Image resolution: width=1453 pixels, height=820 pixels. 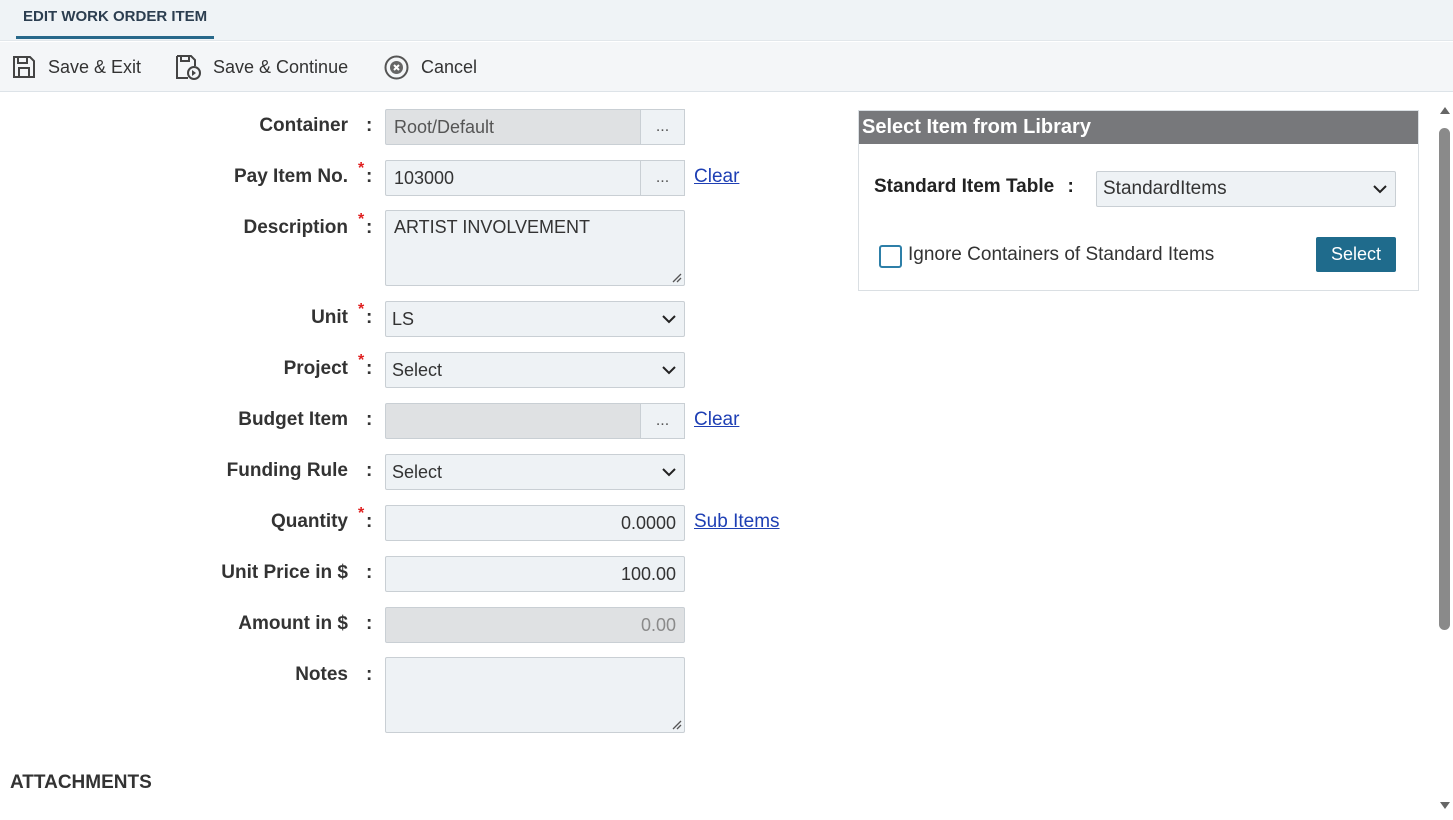 What do you see at coordinates (535, 695) in the screenshot?
I see `notes-textarea` at bounding box center [535, 695].